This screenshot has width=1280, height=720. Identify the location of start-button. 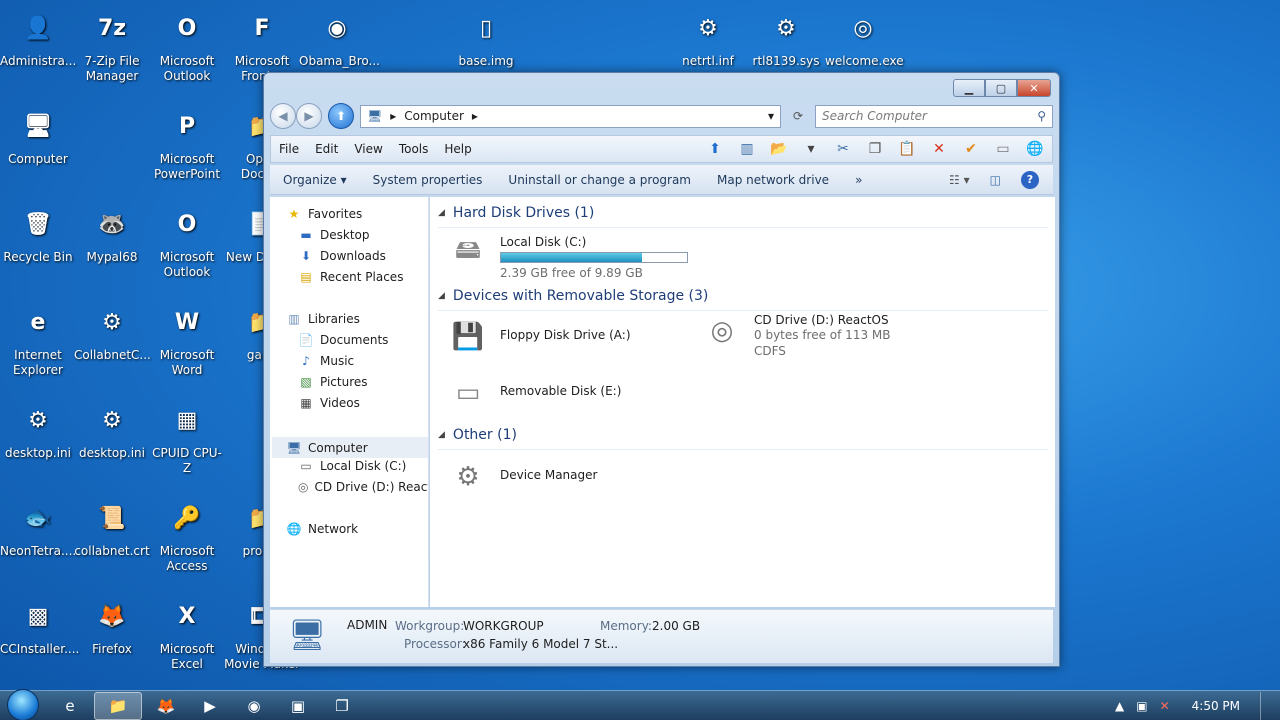
(23, 704).